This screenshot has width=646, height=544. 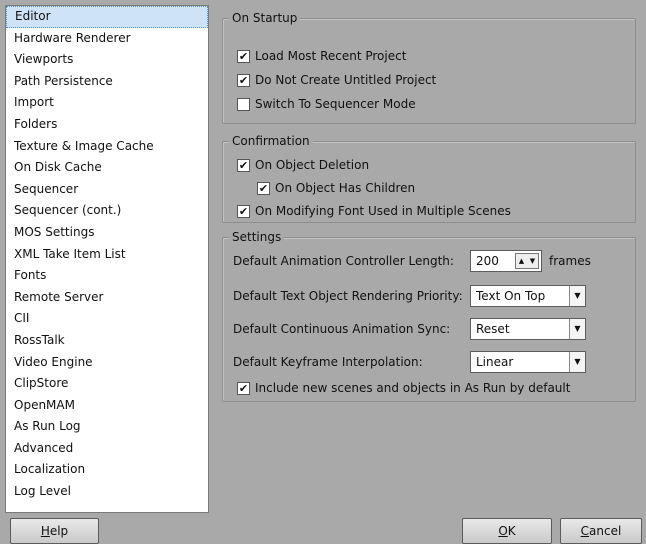 I want to click on sidebar-item-fonts: Fonts, so click(x=107, y=276).